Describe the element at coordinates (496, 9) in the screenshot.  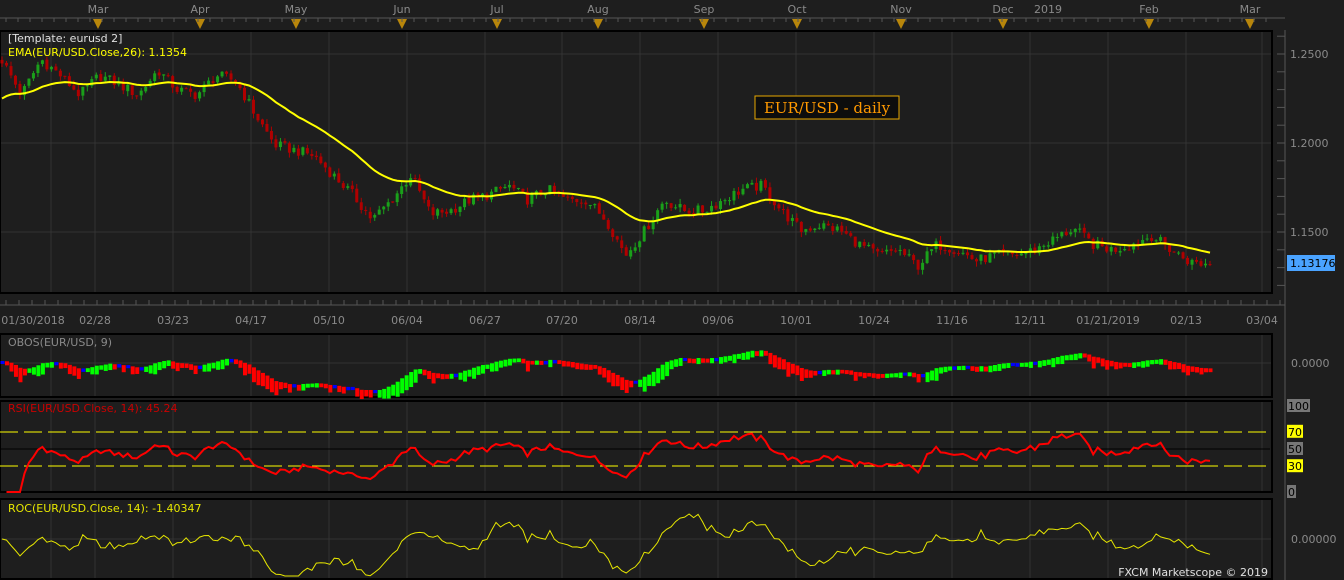
I see `month-label: Jul` at that location.